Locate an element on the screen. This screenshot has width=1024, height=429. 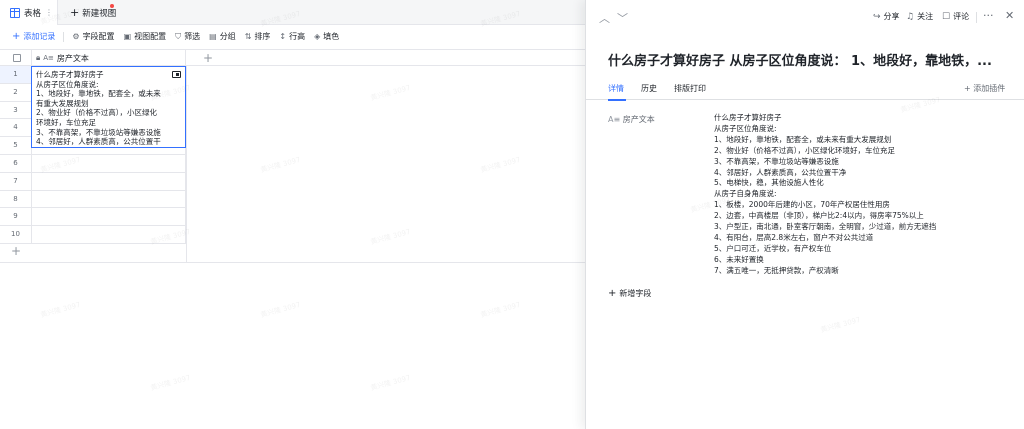
add-record-button: + 添加记录 is located at coordinates (33, 36).